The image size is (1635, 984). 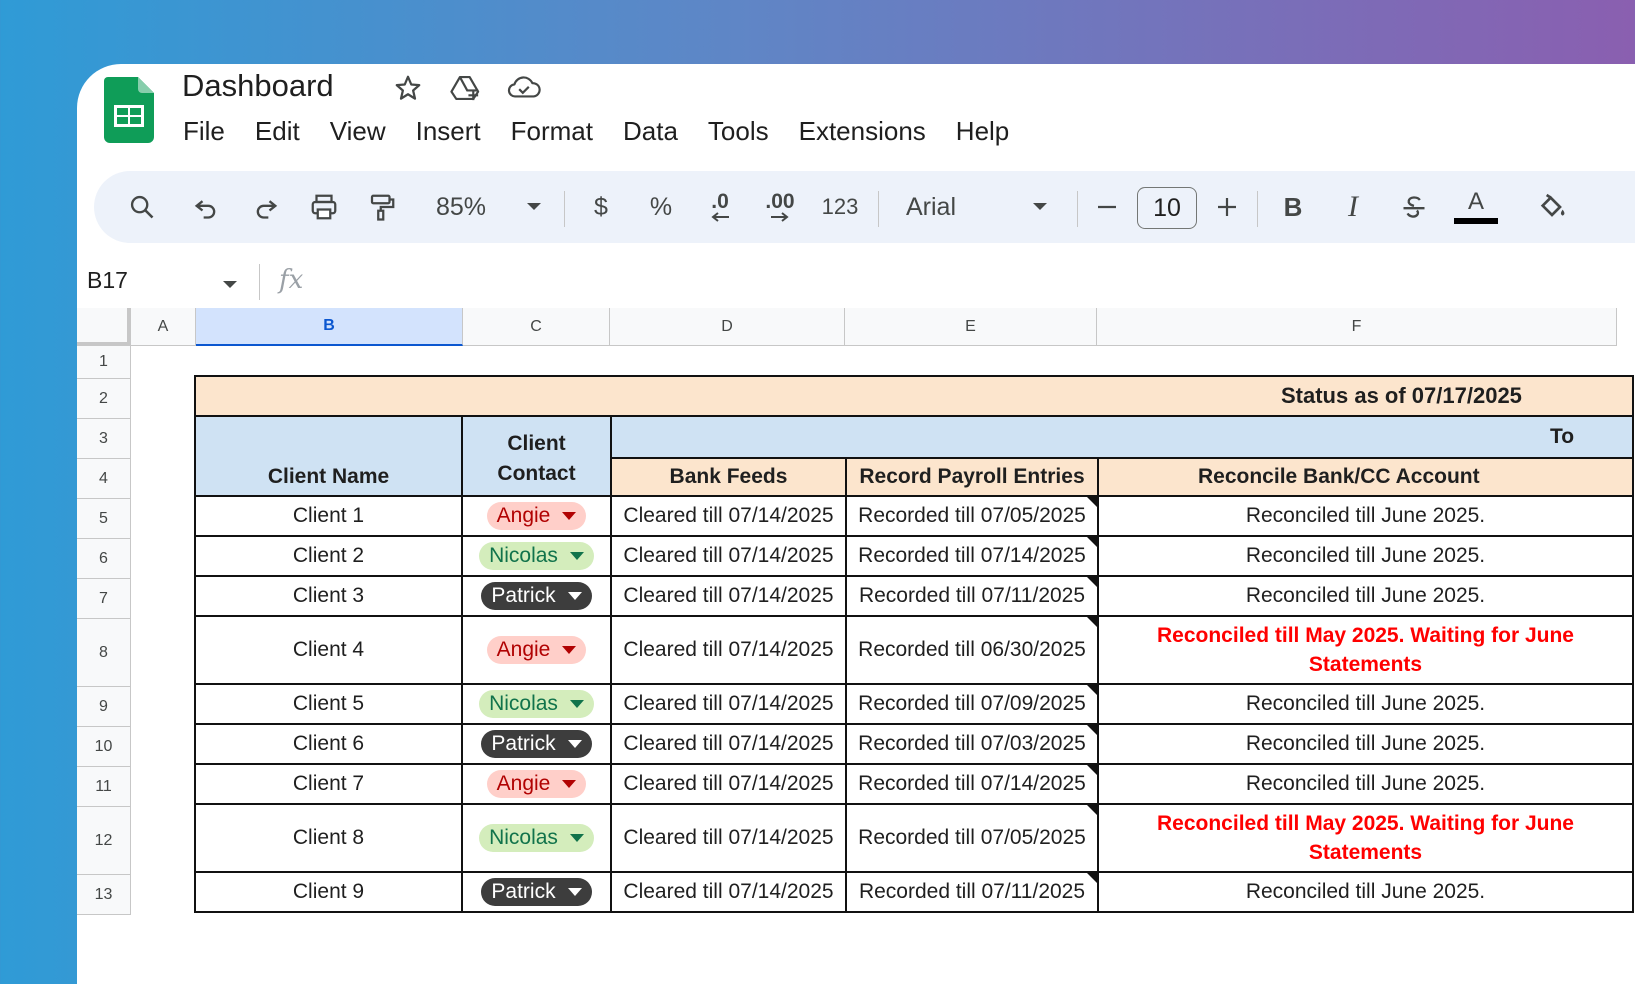 I want to click on fill-color-icon, so click(x=1552, y=207).